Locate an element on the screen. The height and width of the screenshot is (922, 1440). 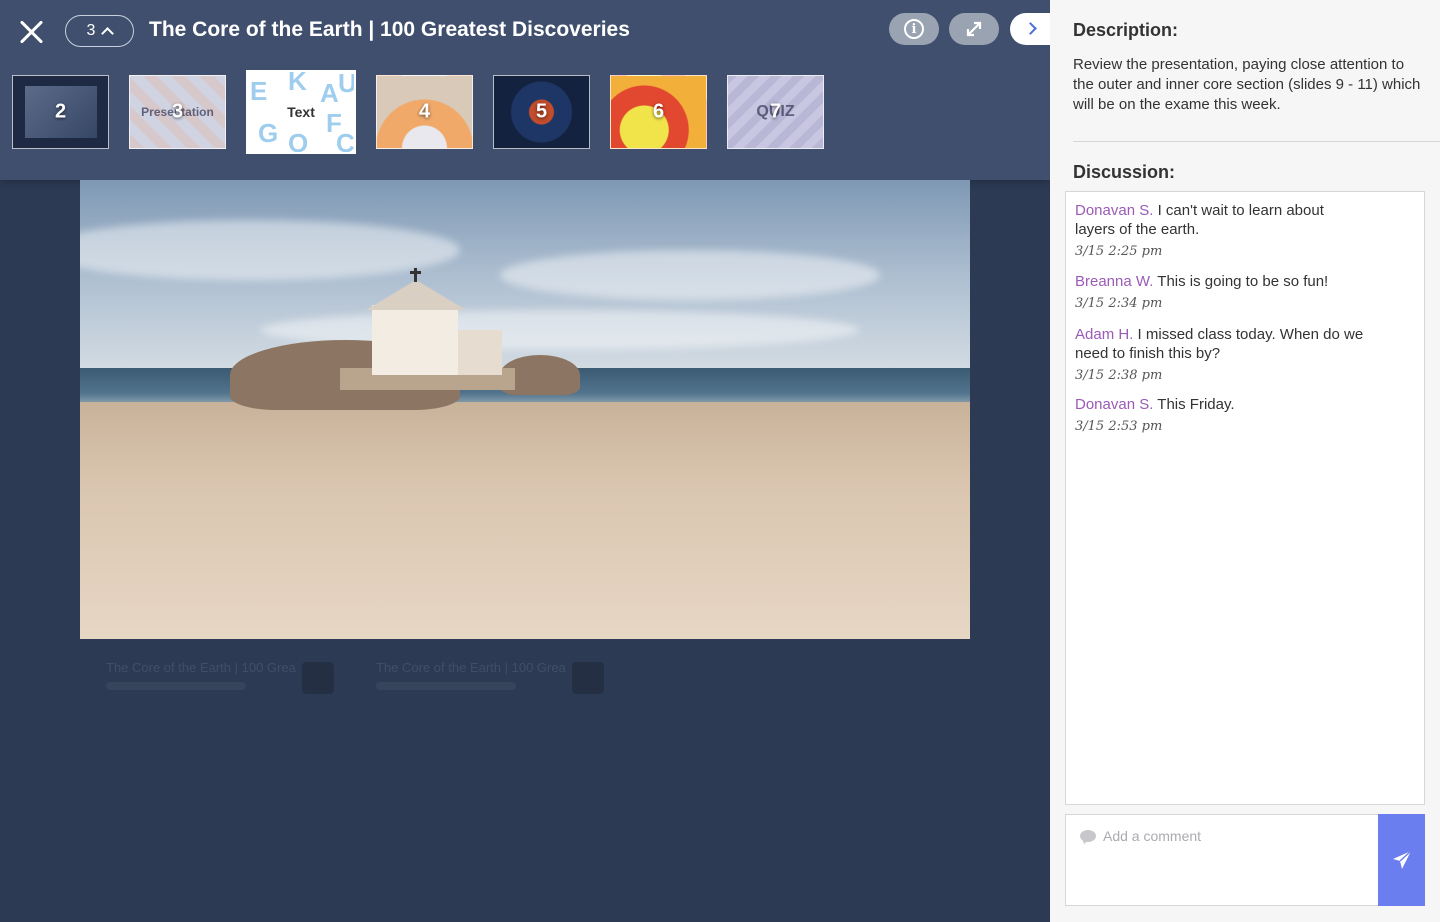
speech-bubble-icon is located at coordinates (1088, 836).